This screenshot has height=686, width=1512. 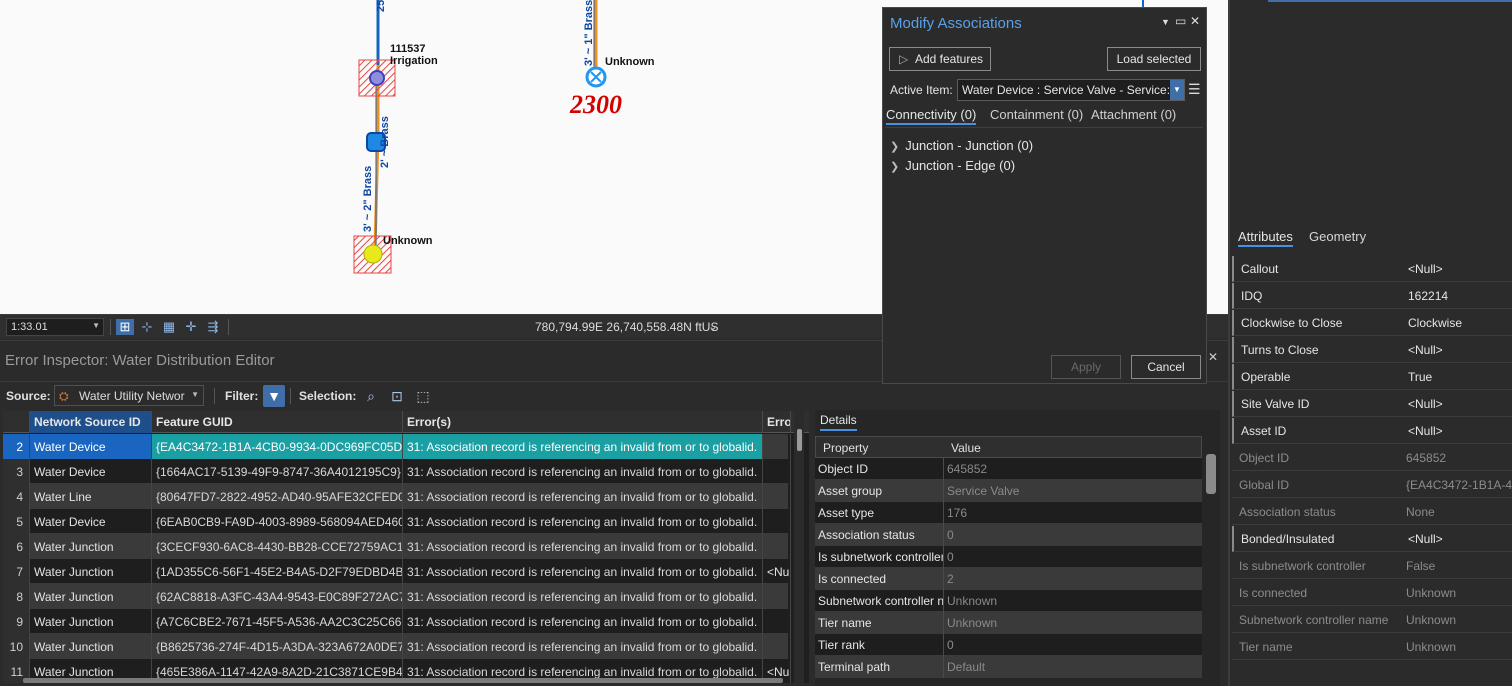 What do you see at coordinates (1211, 474) in the screenshot?
I see `details-scrollbar` at bounding box center [1211, 474].